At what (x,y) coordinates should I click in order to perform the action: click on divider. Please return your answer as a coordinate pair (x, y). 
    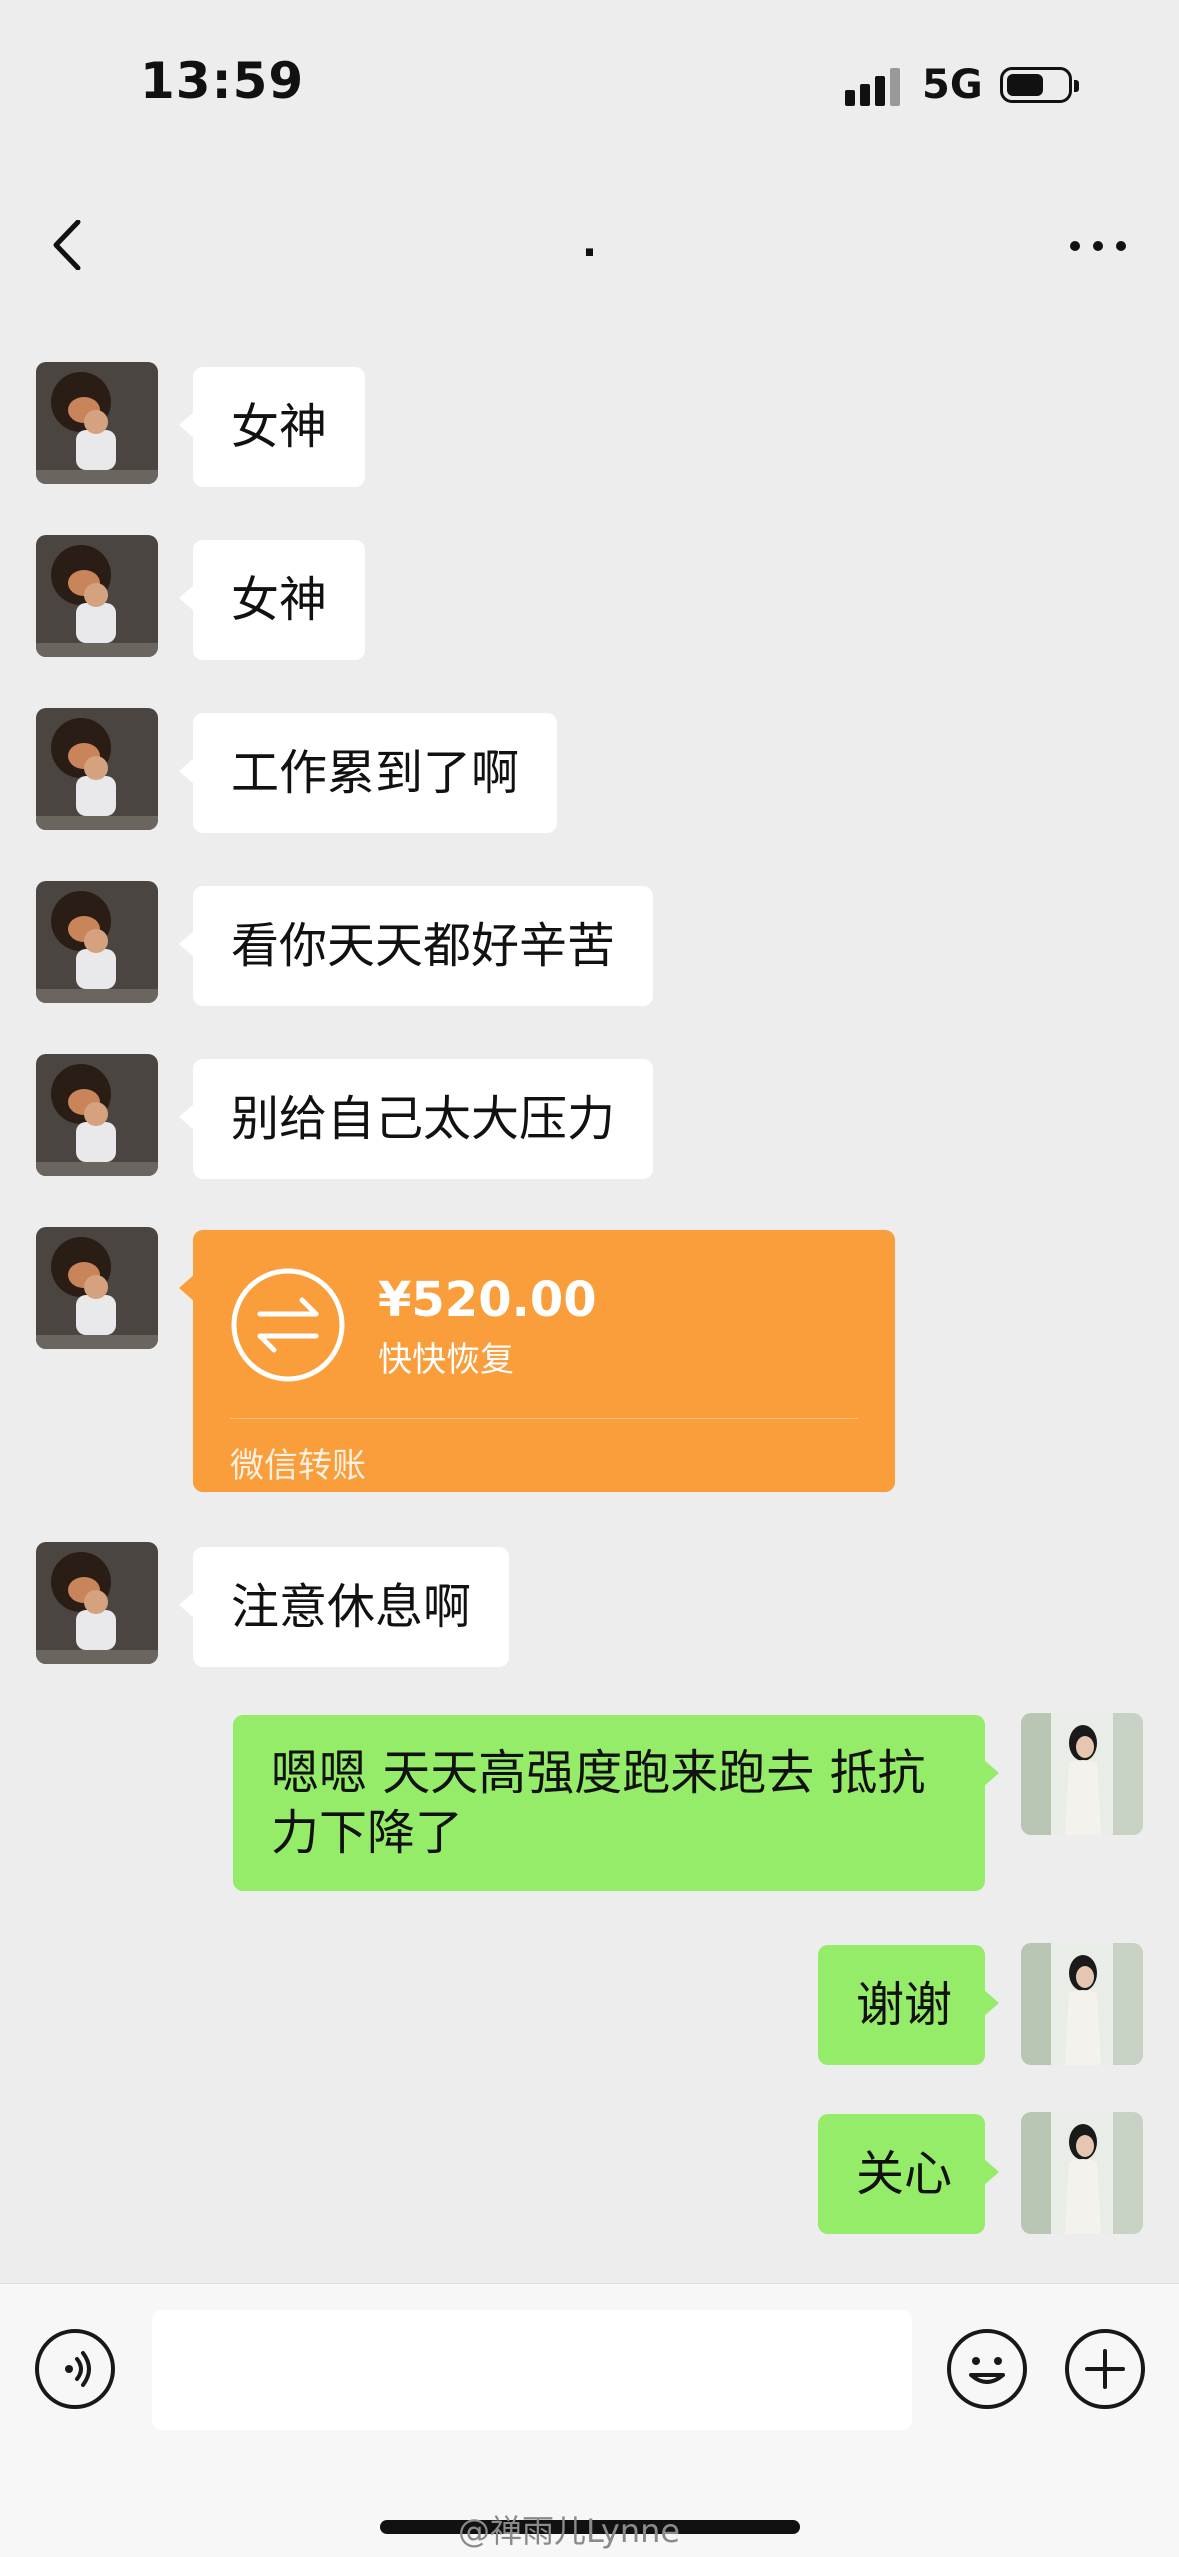
    Looking at the image, I should click on (544, 1418).